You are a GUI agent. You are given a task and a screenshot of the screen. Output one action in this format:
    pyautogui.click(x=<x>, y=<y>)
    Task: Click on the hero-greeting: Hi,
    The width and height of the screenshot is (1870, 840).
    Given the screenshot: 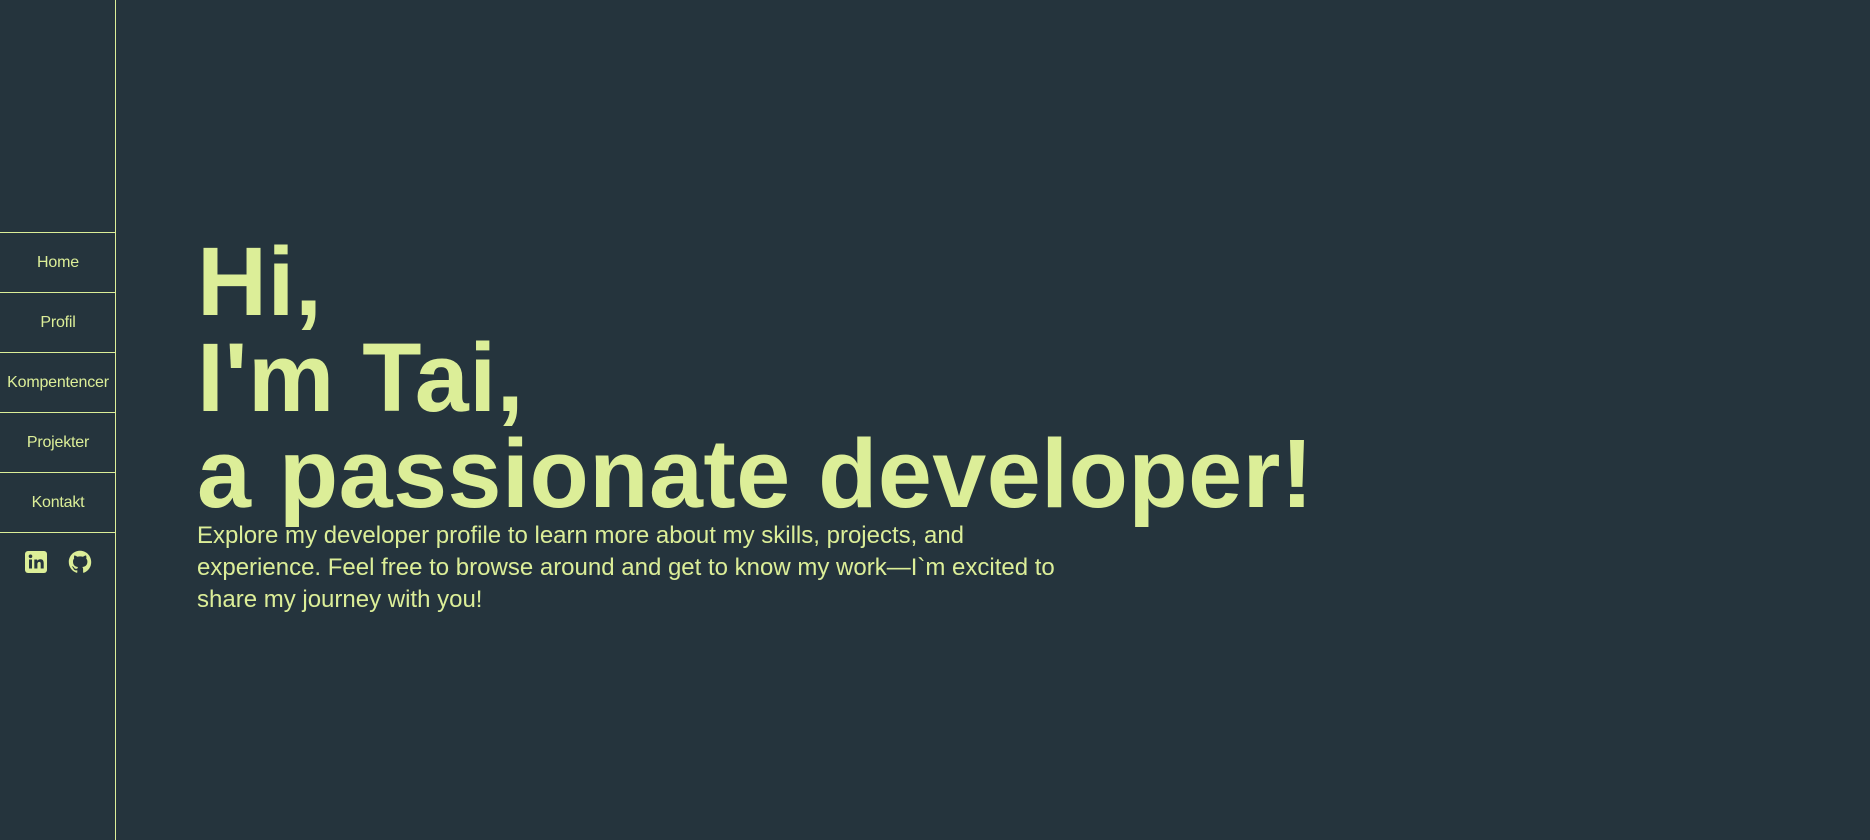 What is the action you would take?
    pyautogui.click(x=260, y=282)
    